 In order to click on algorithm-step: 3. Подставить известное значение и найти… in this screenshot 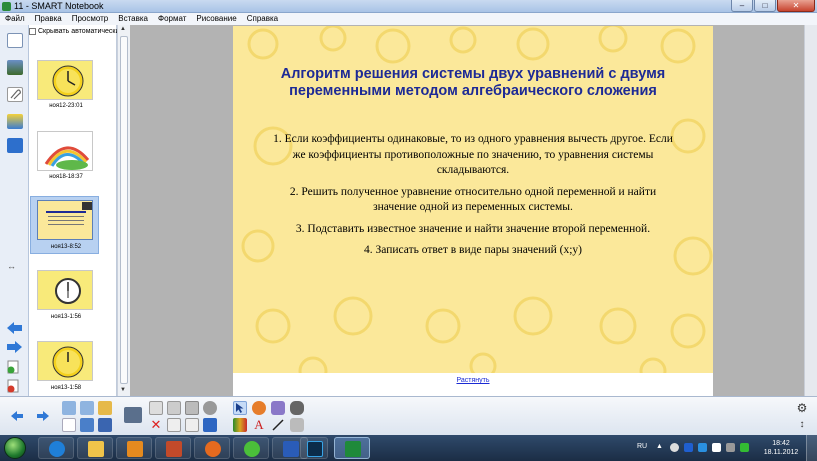, I will do `click(473, 228)`.